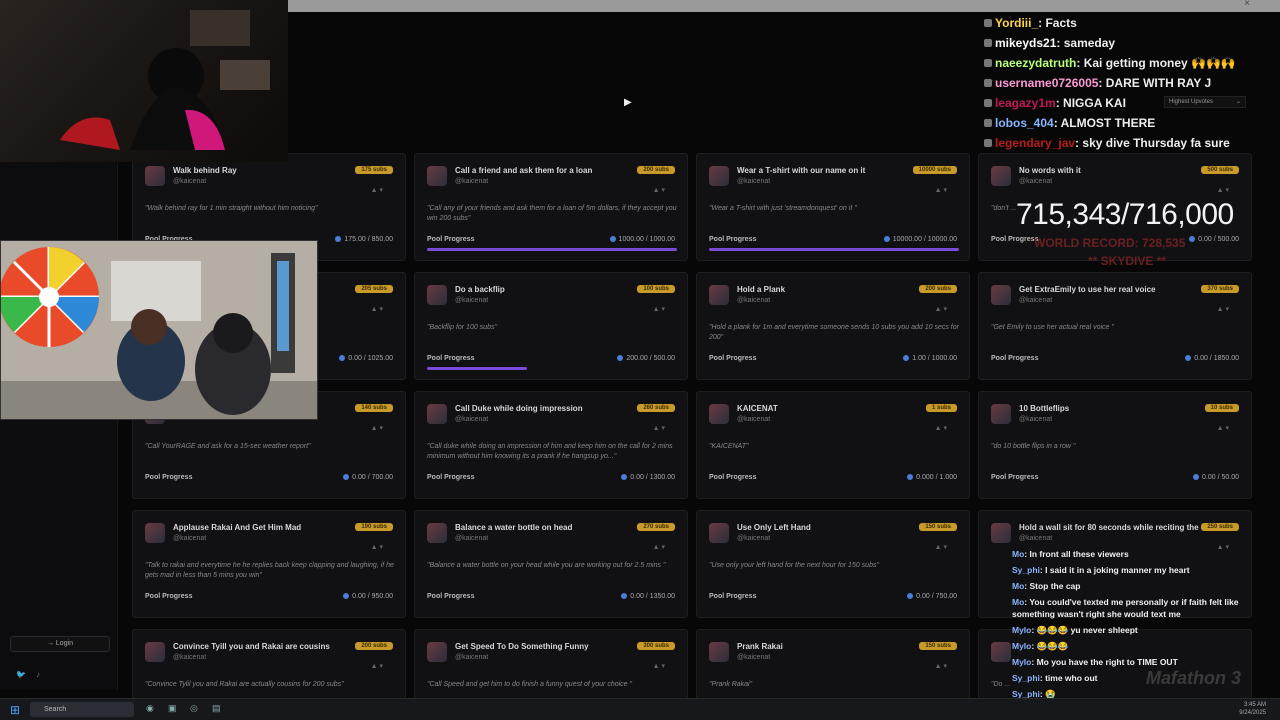  I want to click on app-icon: ▤, so click(216, 708).